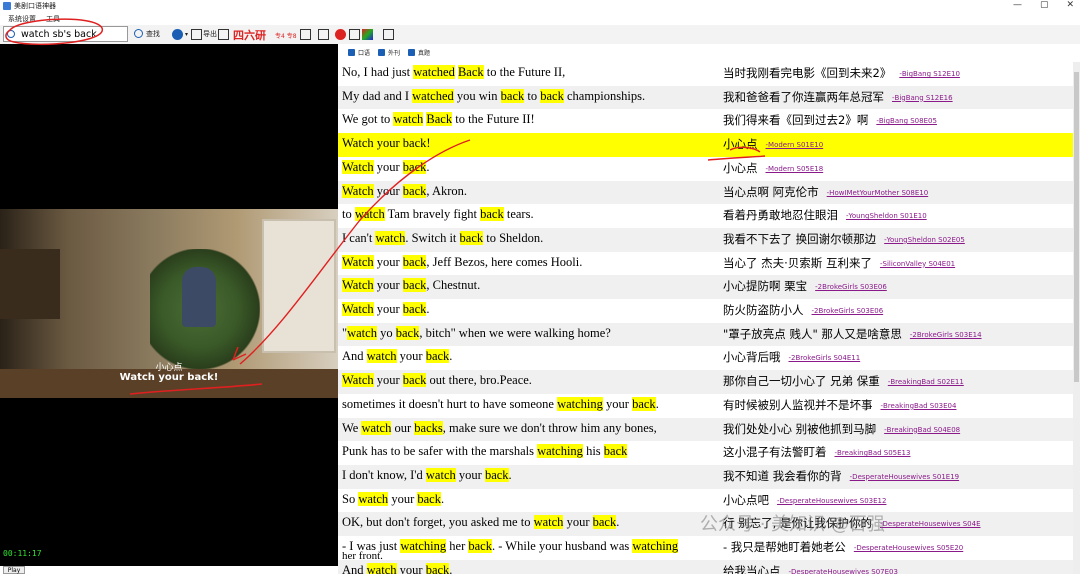 The height and width of the screenshot is (575, 1080). What do you see at coordinates (432, 214) in the screenshot?
I see `sentence-text: Tam bravely fight` at bounding box center [432, 214].